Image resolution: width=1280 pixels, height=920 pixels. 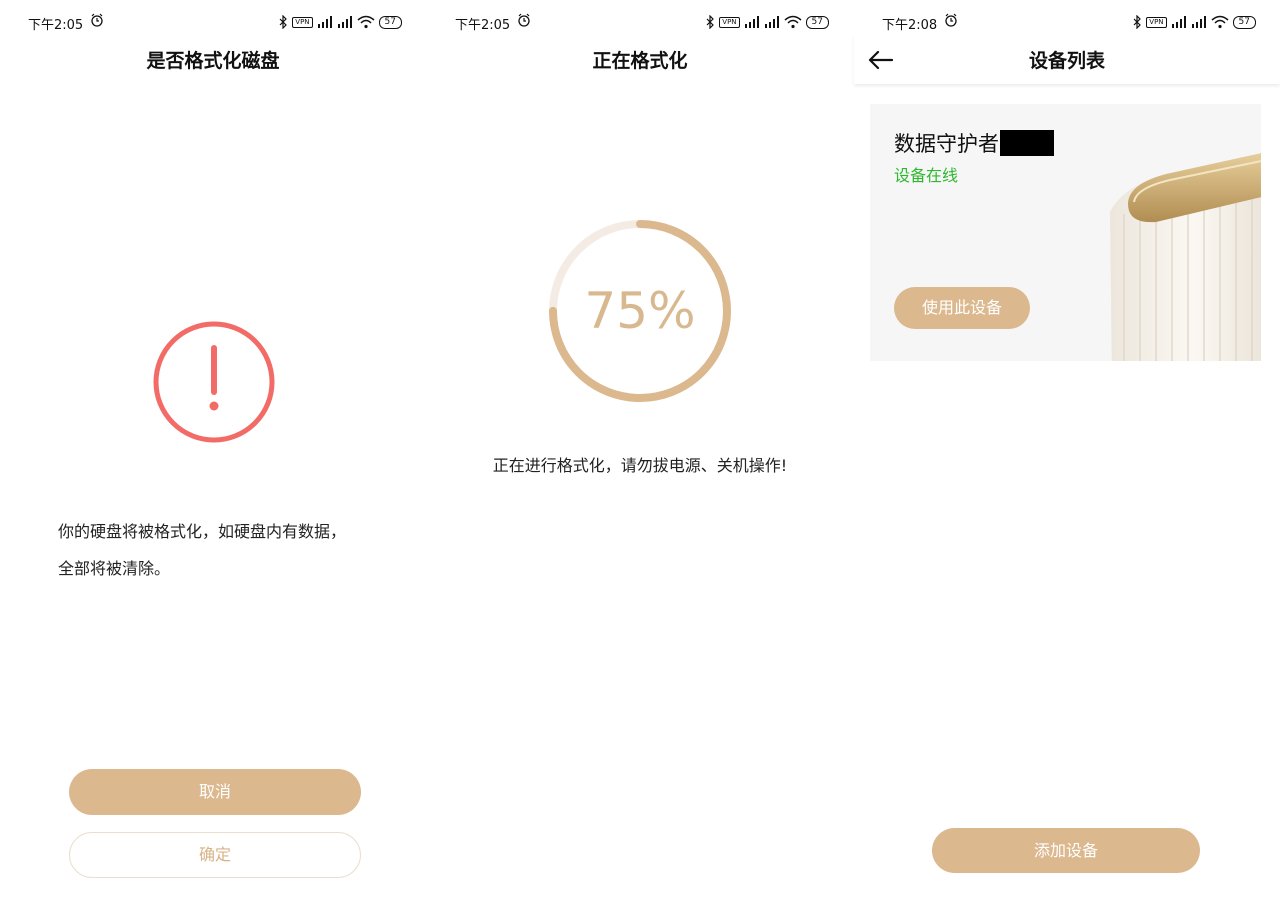 I want to click on warning-message-line-2: 全部将被清除。, so click(x=114, y=568).